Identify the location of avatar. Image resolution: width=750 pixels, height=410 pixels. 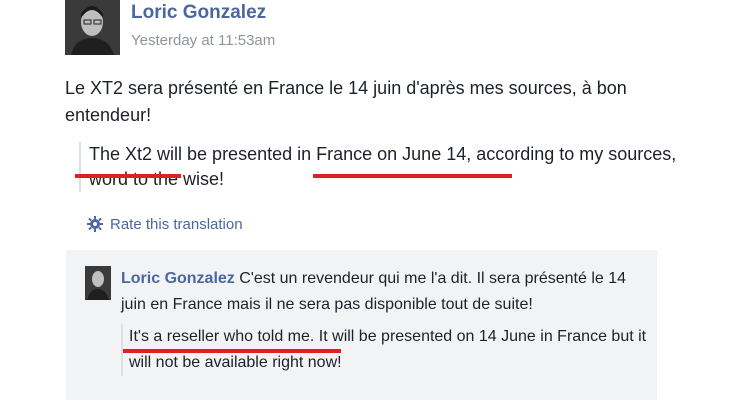
(92, 27).